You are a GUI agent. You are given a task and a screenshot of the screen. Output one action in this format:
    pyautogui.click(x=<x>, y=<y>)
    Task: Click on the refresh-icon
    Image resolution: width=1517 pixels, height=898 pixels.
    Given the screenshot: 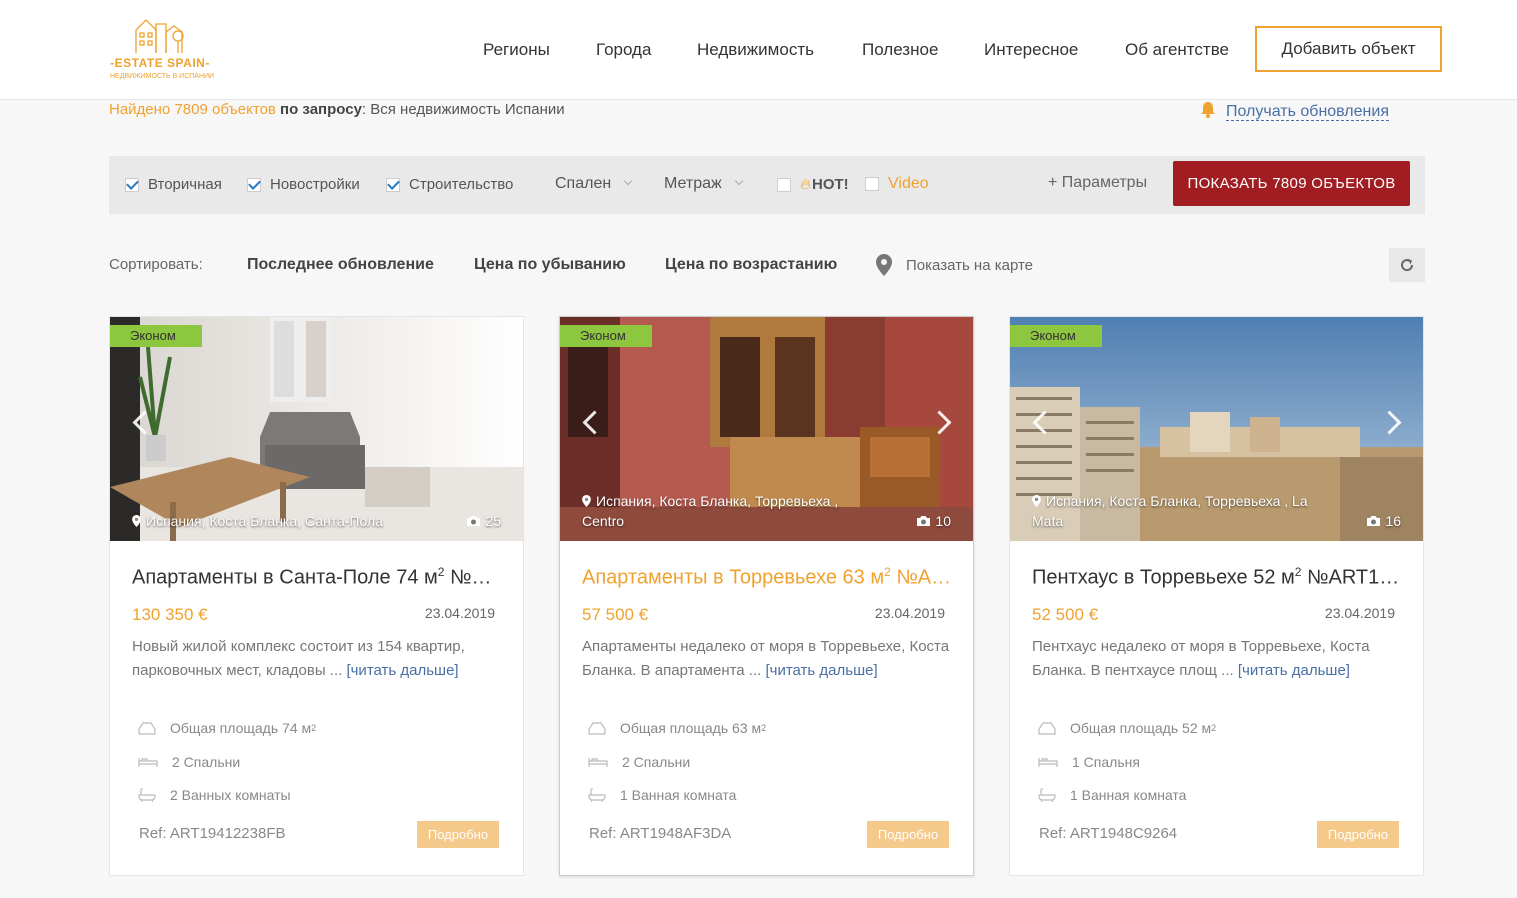 What is the action you would take?
    pyautogui.click(x=1407, y=265)
    